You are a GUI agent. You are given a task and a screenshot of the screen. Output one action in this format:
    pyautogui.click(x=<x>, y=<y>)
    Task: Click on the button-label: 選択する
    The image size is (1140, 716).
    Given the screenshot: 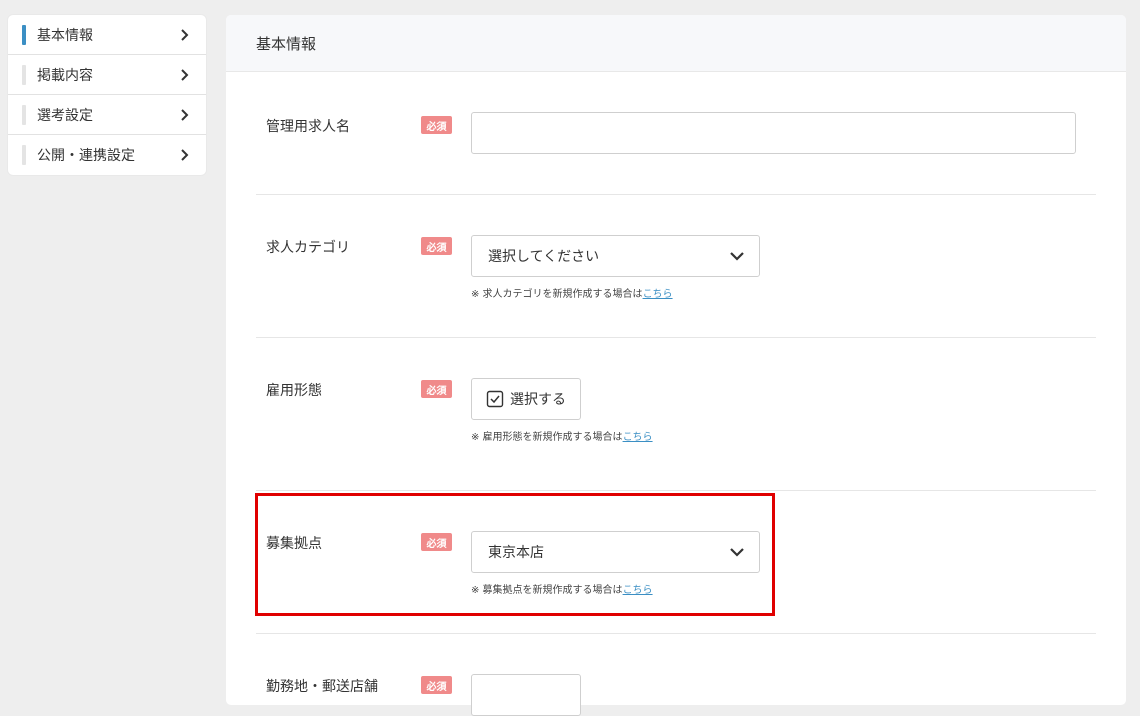 What is the action you would take?
    pyautogui.click(x=538, y=400)
    